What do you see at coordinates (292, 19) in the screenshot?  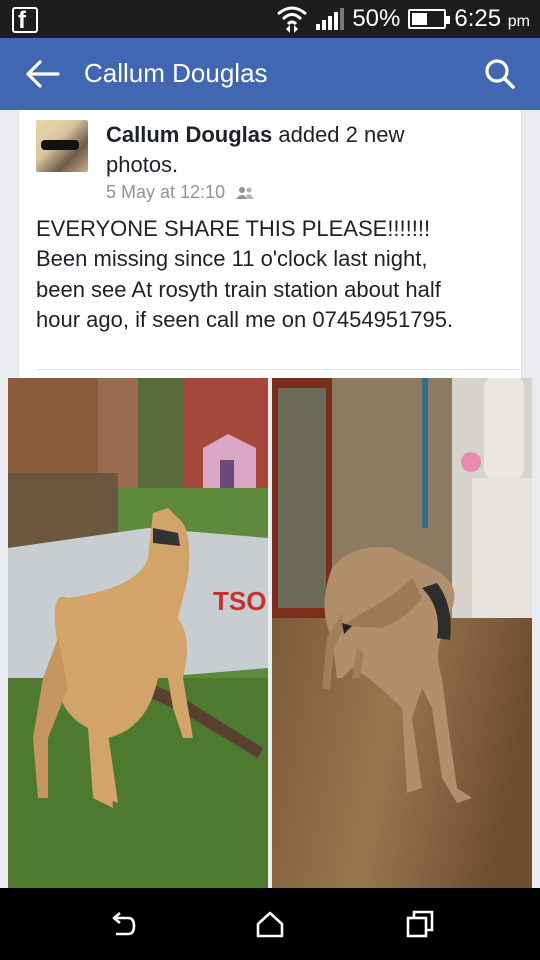 I see `wifi-icon` at bounding box center [292, 19].